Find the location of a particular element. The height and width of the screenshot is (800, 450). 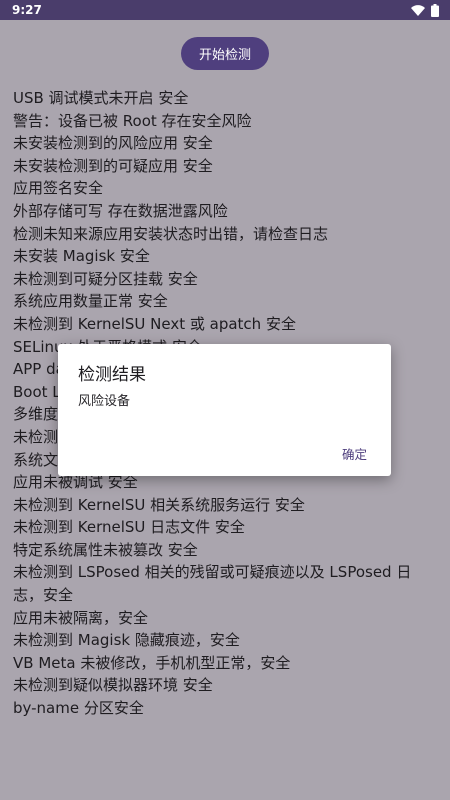

result-line: 警告：设备已被 Root 存在安全风险 is located at coordinates (132, 120).